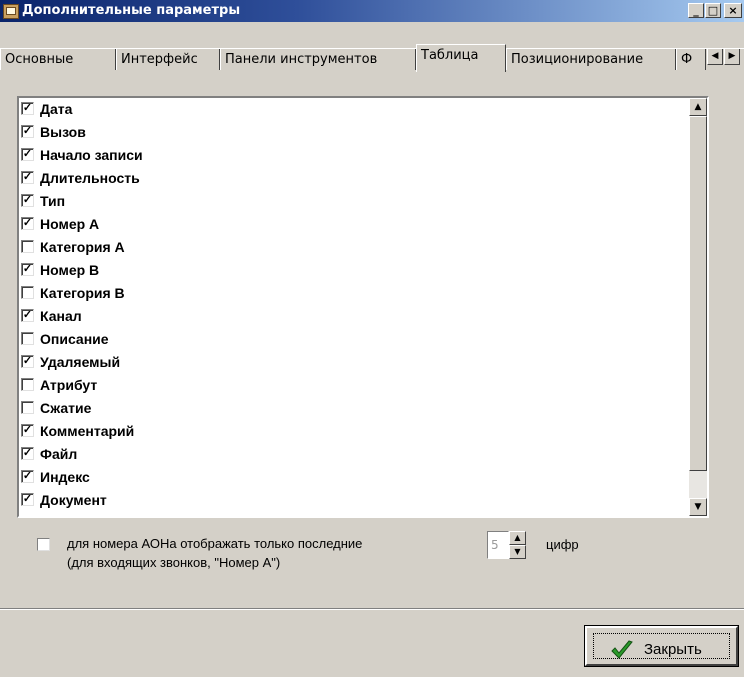 This screenshot has height=677, width=744. Describe the element at coordinates (353, 109) in the screenshot. I see `list-item: ✓ Дата` at that location.